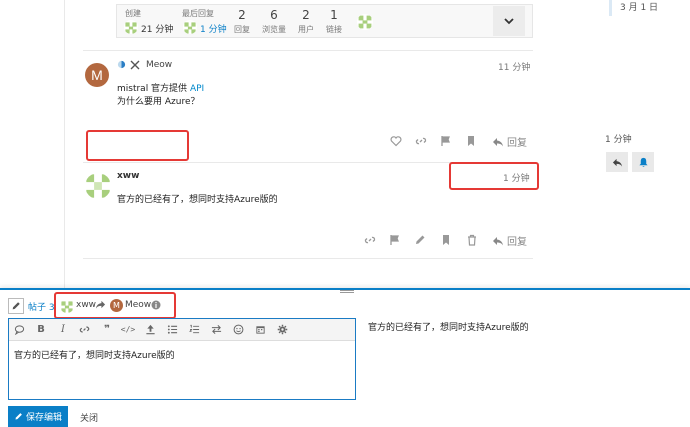  I want to click on edit-button, so click(420, 240).